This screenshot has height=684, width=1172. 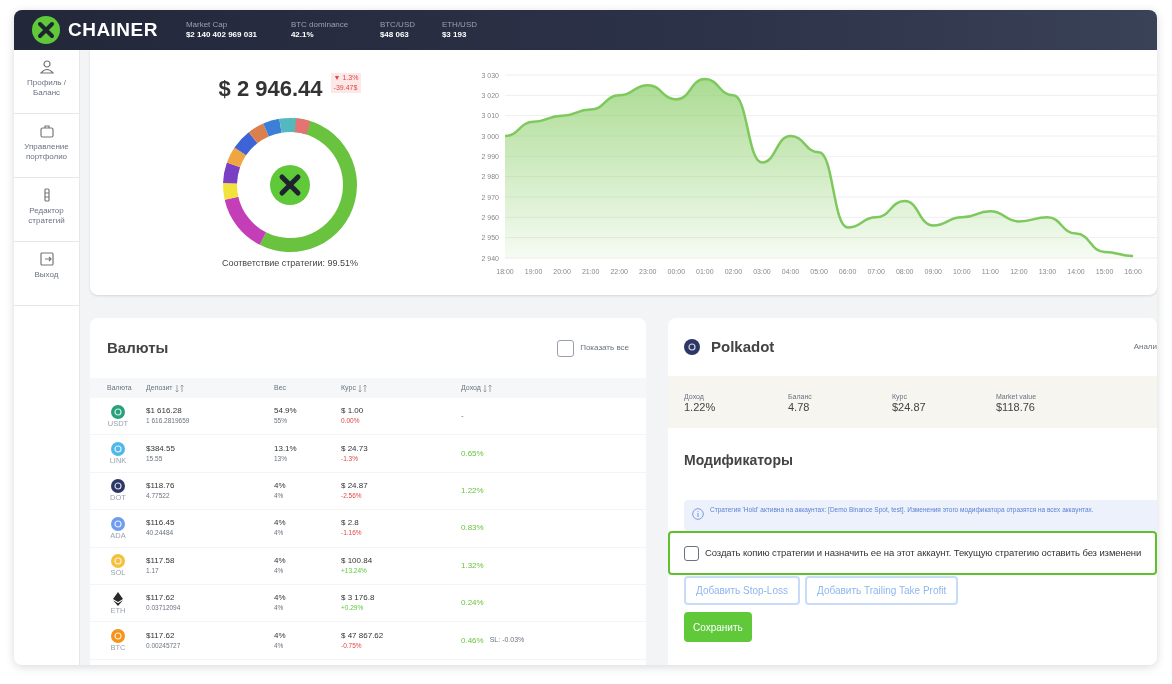 I want to click on stat-value: $2 140 402 969 031, so click(x=222, y=35).